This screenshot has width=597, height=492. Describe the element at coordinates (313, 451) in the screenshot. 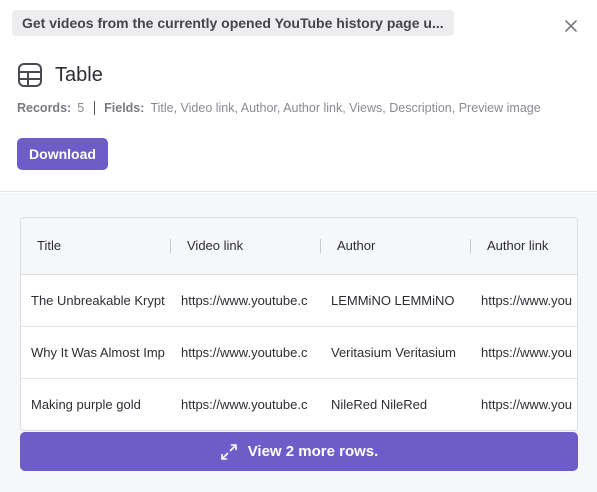

I see `view-more-rows-label: View 2 more rows.` at that location.